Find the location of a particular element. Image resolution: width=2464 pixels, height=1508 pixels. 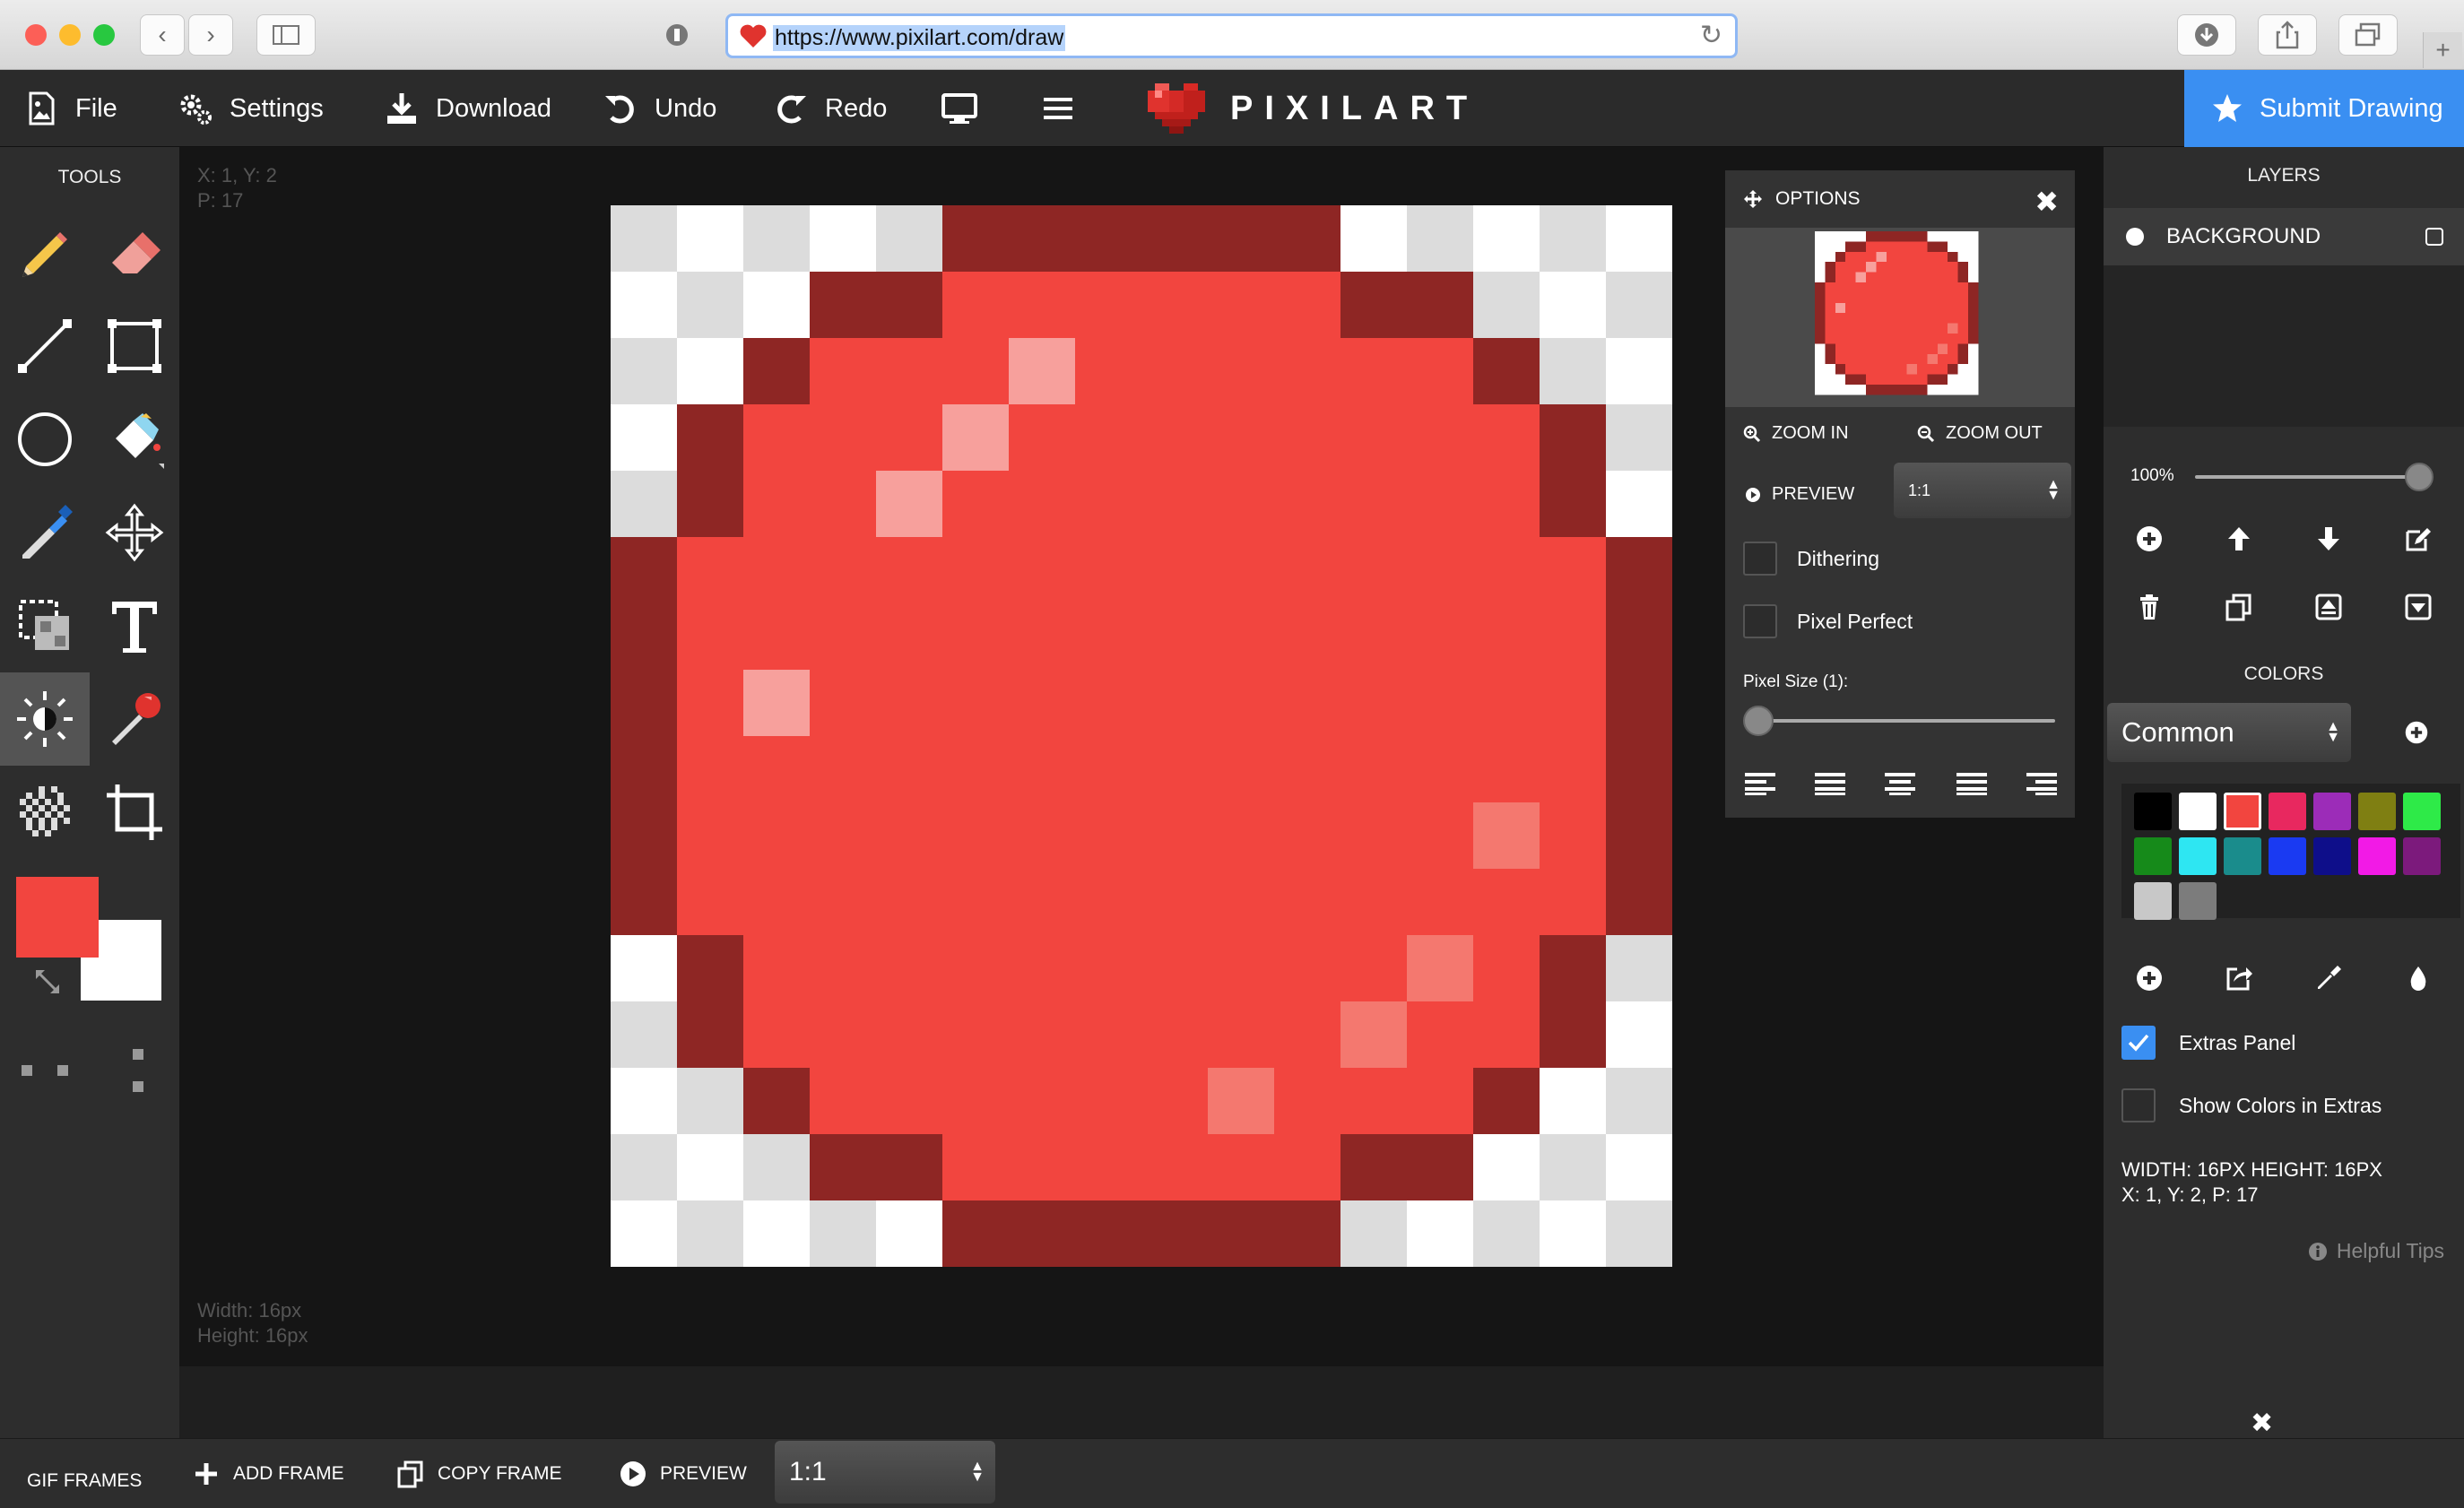

minimize-window-button is located at coordinates (70, 35).